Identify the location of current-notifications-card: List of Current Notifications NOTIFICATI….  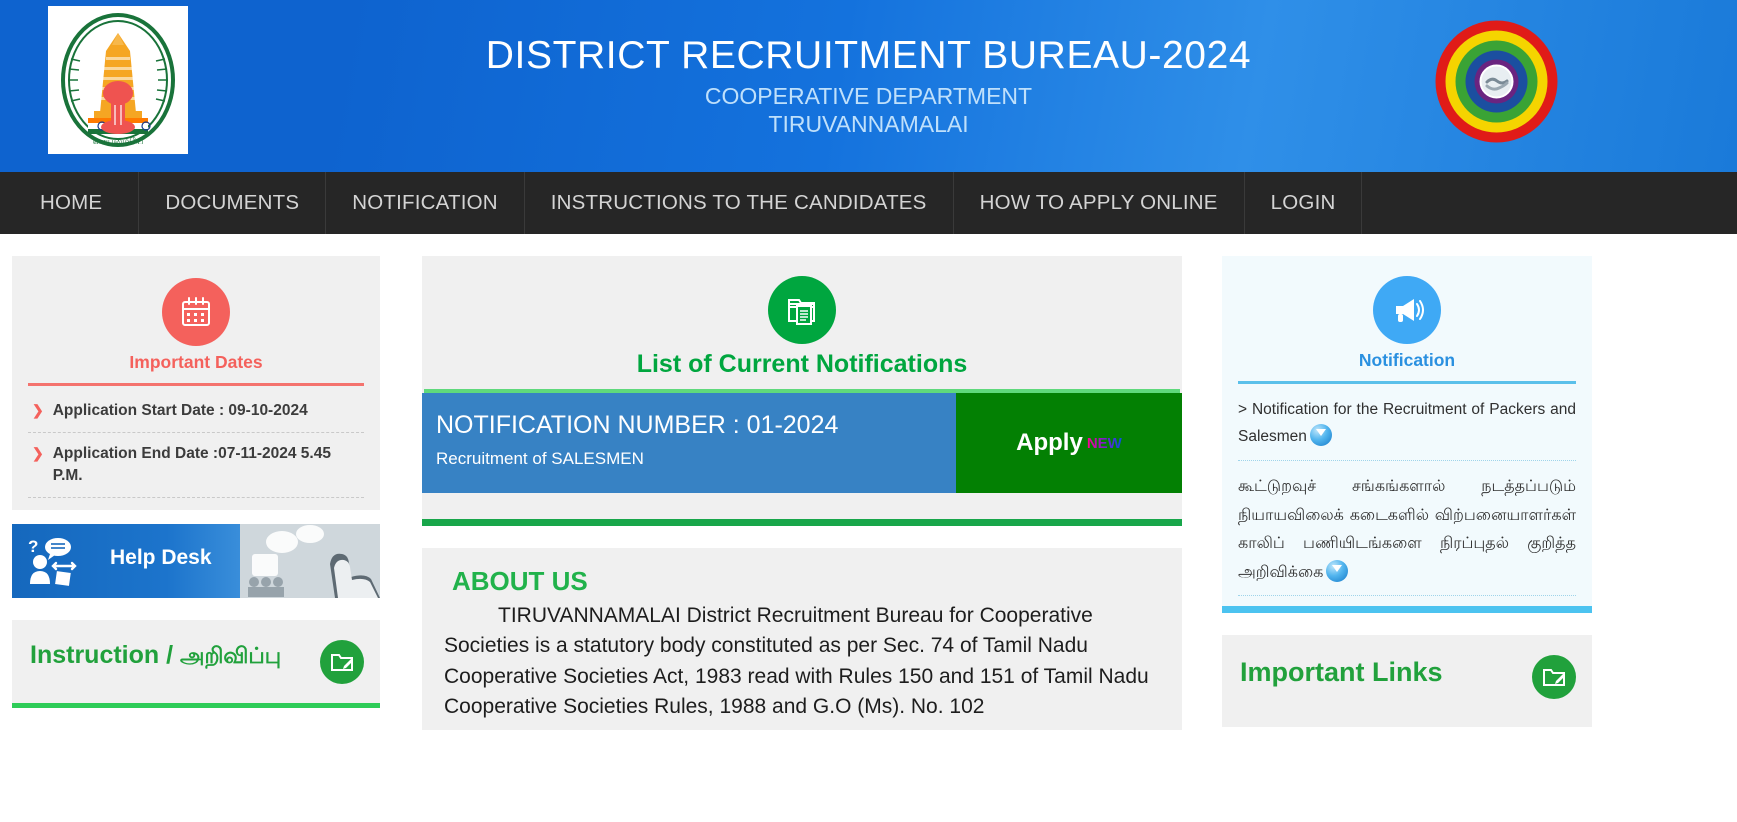
(802, 391).